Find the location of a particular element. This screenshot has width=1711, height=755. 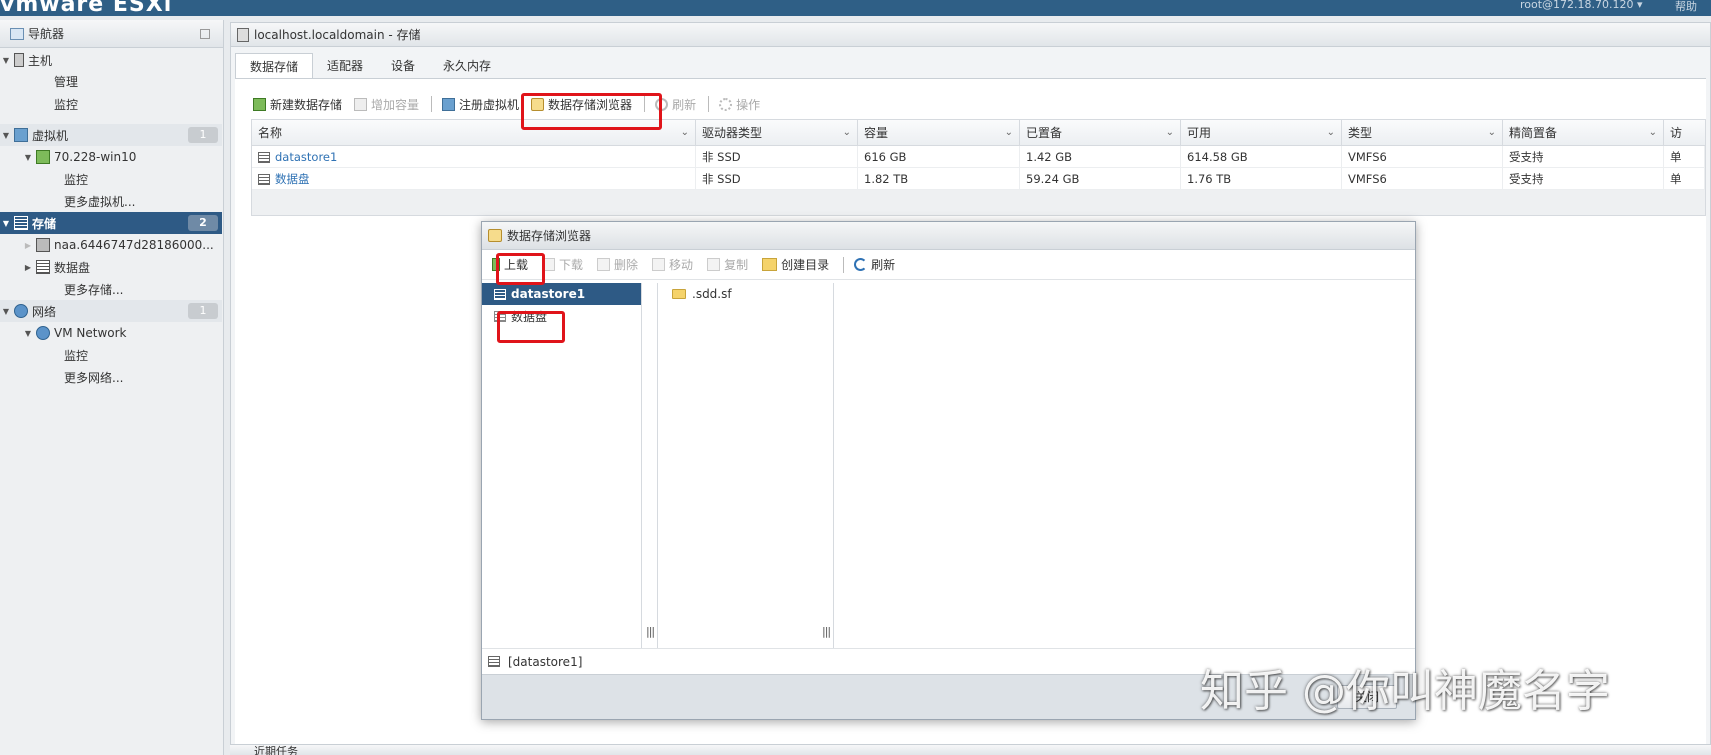

datastore-name-cell: datastore1 is located at coordinates (474, 157).